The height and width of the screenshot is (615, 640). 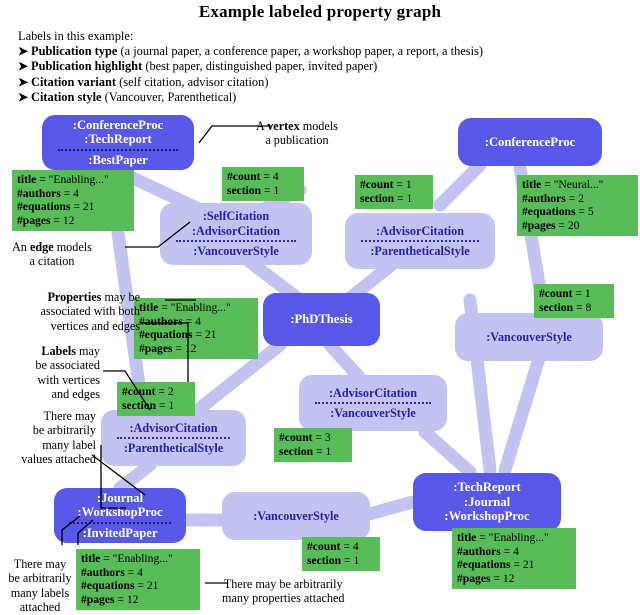 I want to click on band-e4-v5, so click(x=447, y=452).